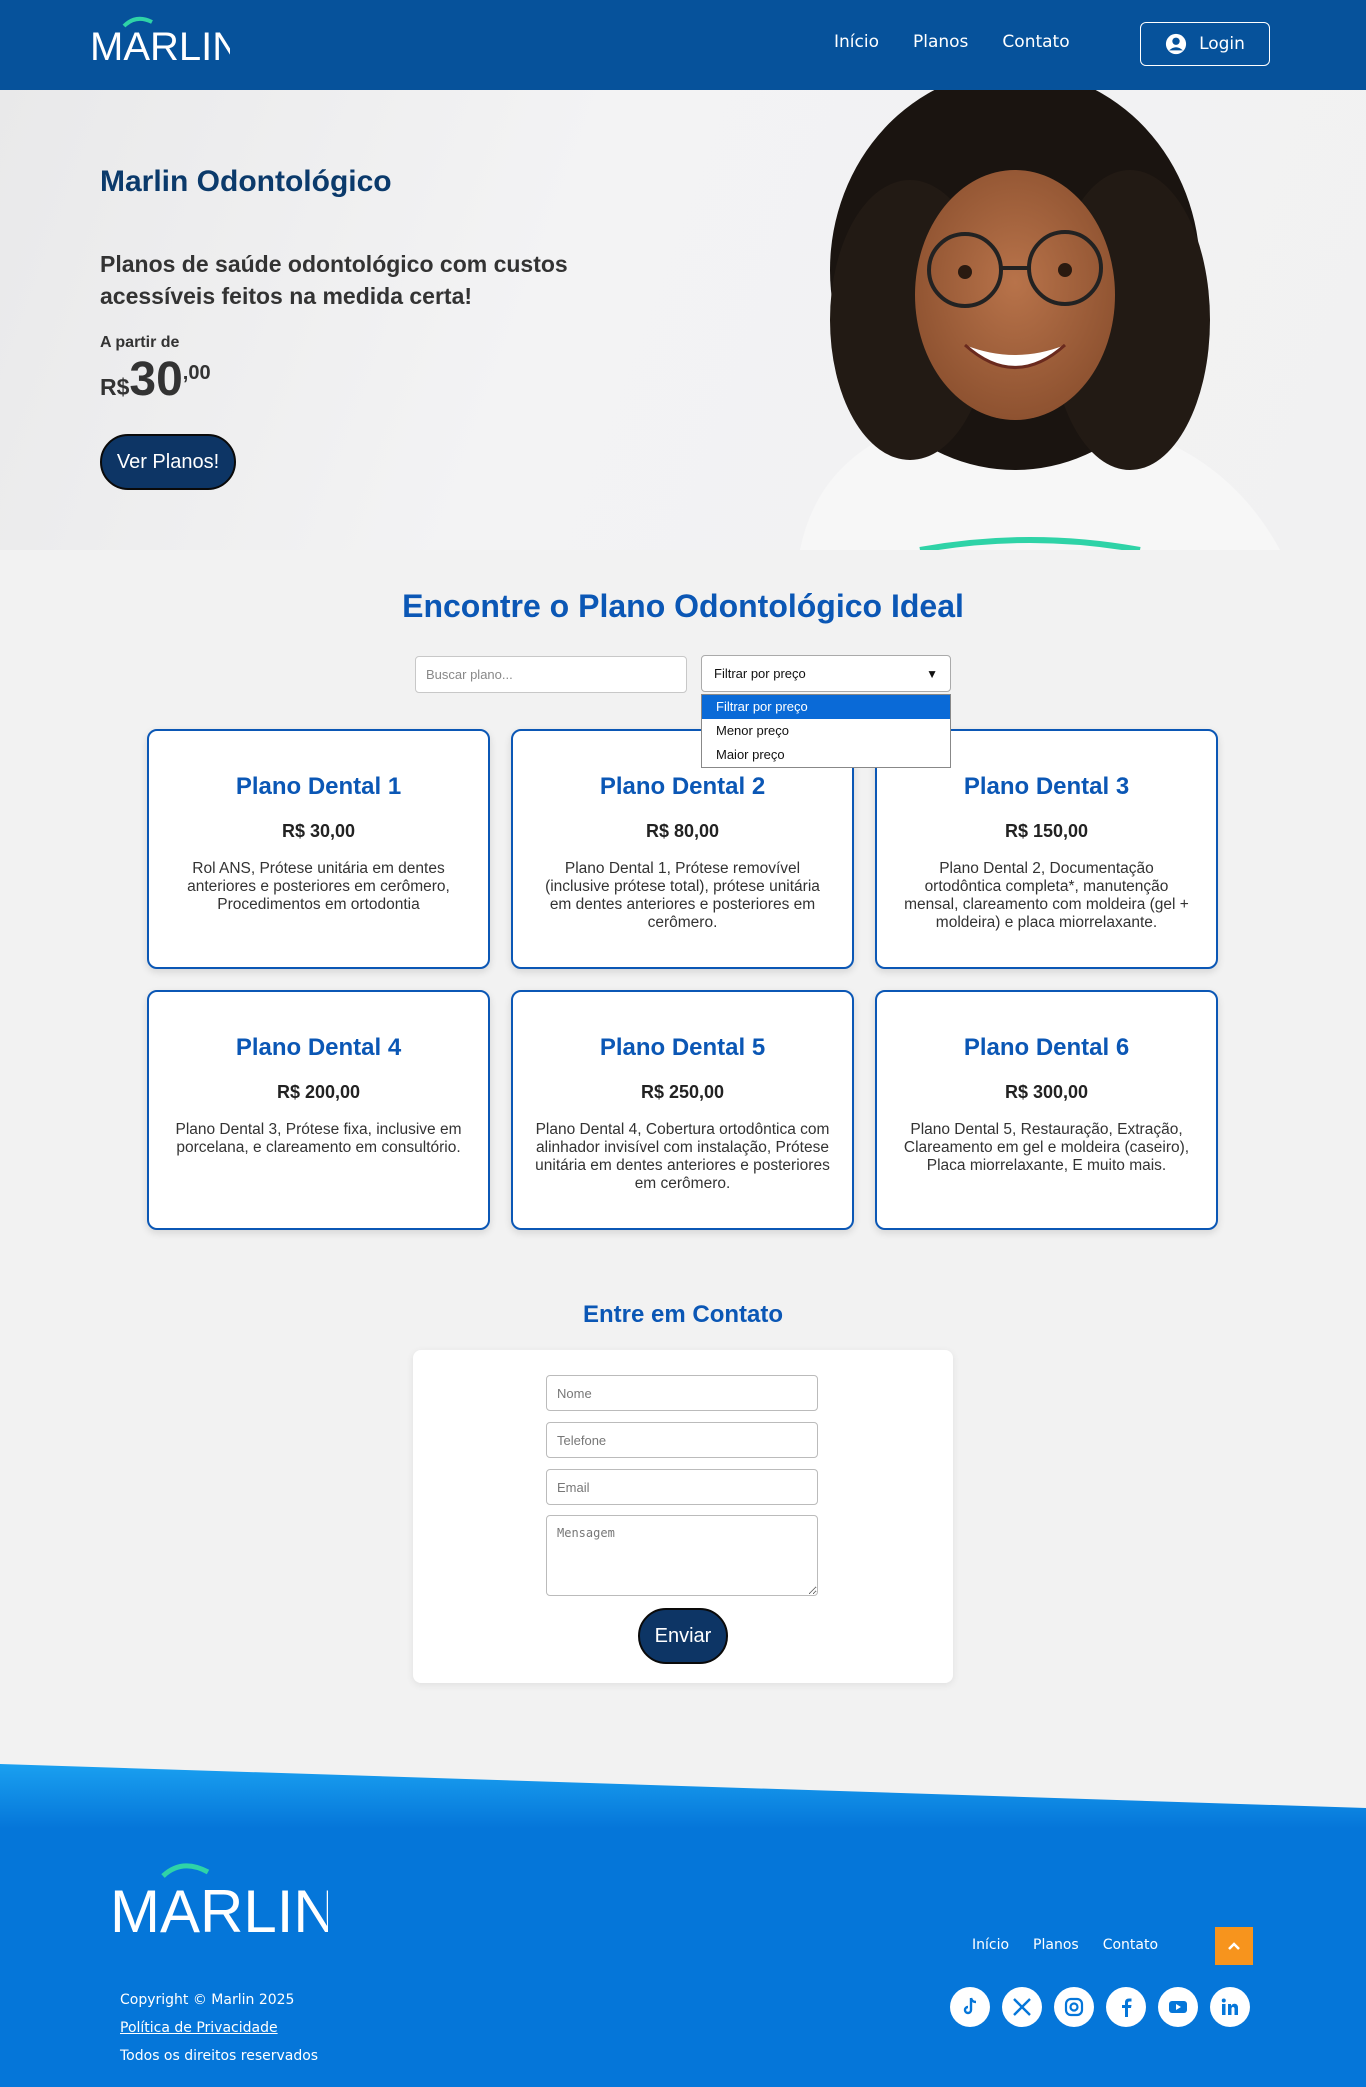  Describe the element at coordinates (682, 1440) in the screenshot. I see `phone-field` at that location.